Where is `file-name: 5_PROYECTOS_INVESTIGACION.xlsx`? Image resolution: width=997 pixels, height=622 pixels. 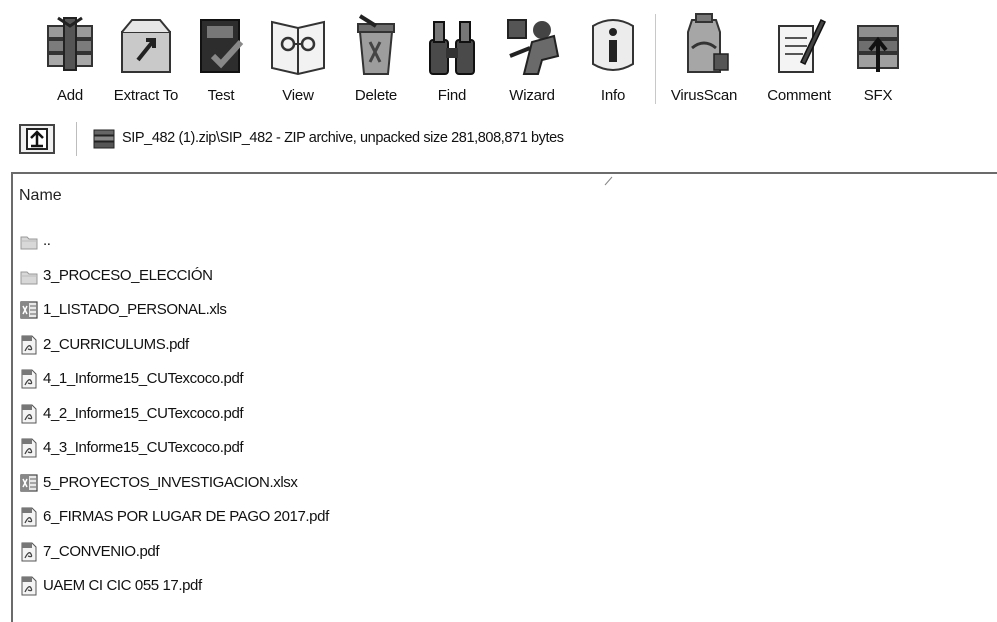
file-name: 5_PROYECTOS_INVESTIGACION.xlsx is located at coordinates (170, 482).